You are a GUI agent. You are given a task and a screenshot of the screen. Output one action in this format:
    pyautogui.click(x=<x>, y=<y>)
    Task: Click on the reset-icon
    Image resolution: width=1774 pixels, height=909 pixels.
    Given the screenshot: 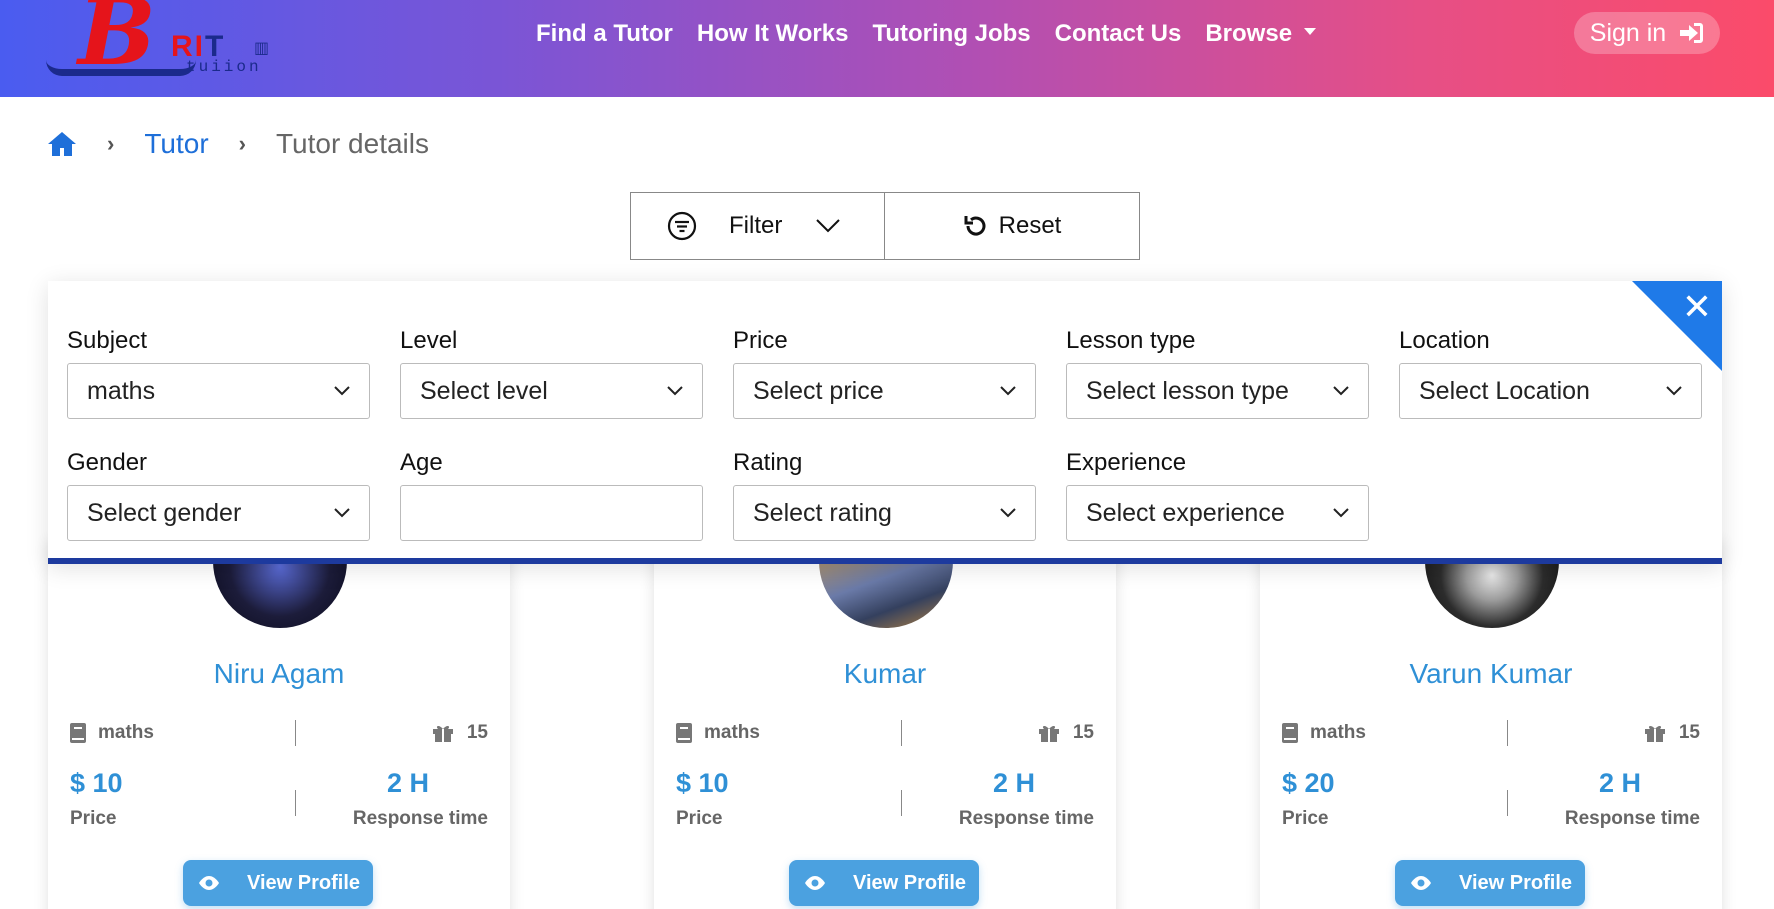 What is the action you would take?
    pyautogui.click(x=975, y=226)
    